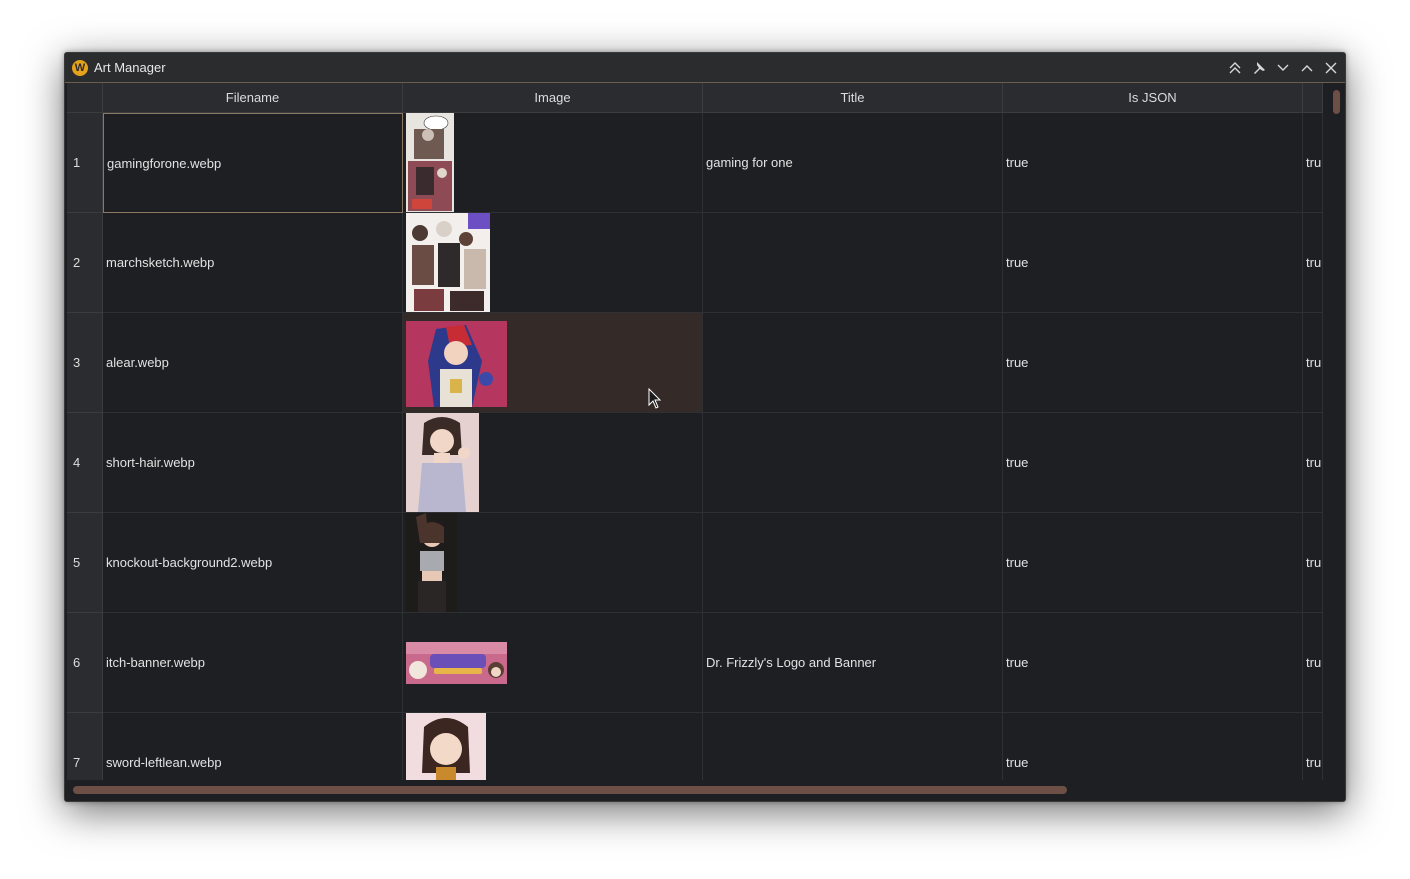 Image resolution: width=1410 pixels, height=879 pixels. I want to click on pin-icon, so click(1259, 68).